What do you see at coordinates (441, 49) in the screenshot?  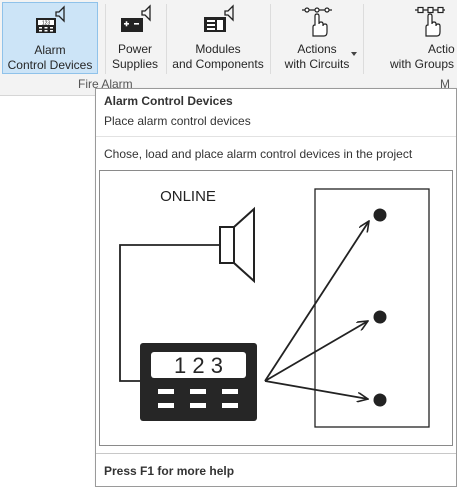 I see `button-label-line1: Actio` at bounding box center [441, 49].